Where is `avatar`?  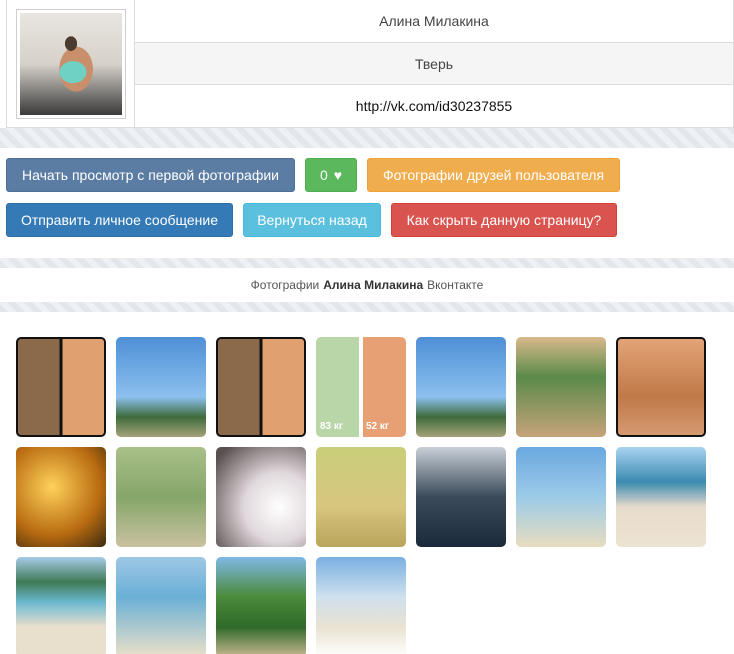 avatar is located at coordinates (70, 64).